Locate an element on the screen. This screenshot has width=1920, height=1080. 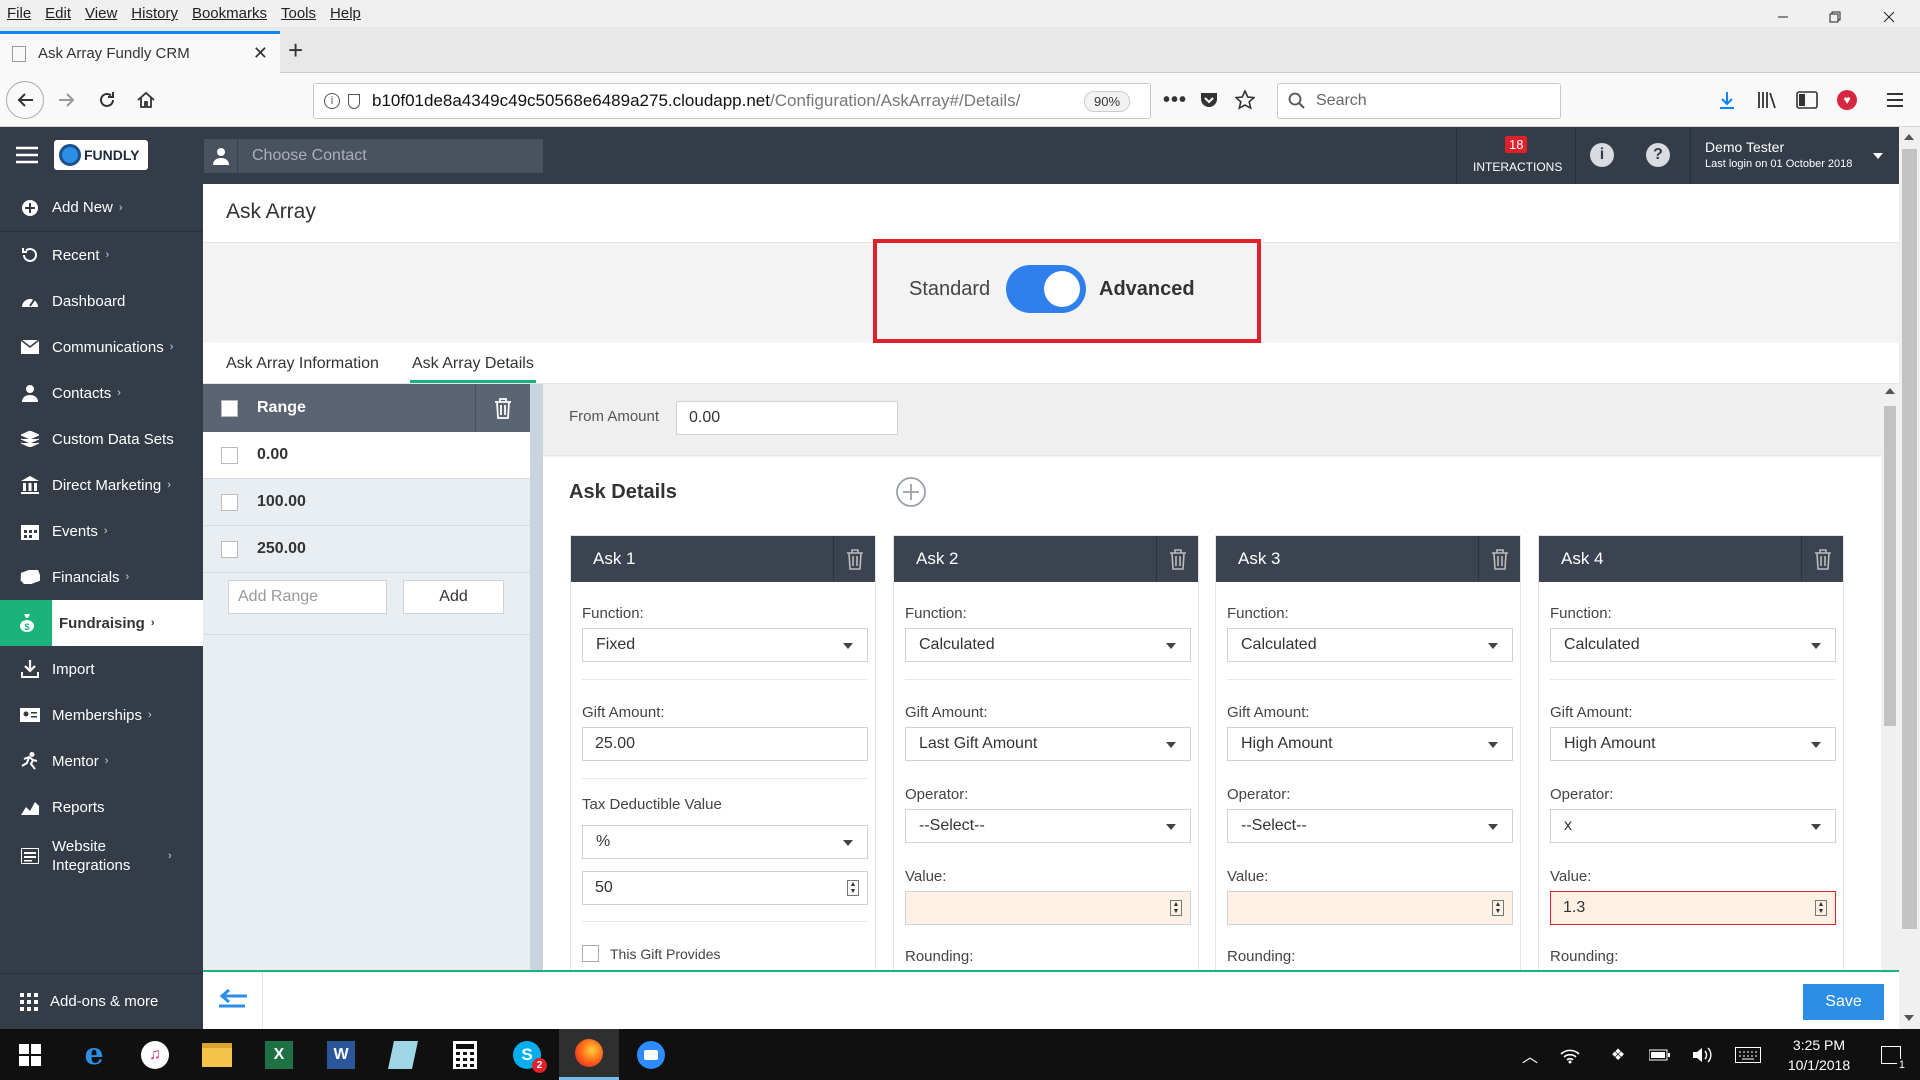
scroll-thumb is located at coordinates (1890, 566).